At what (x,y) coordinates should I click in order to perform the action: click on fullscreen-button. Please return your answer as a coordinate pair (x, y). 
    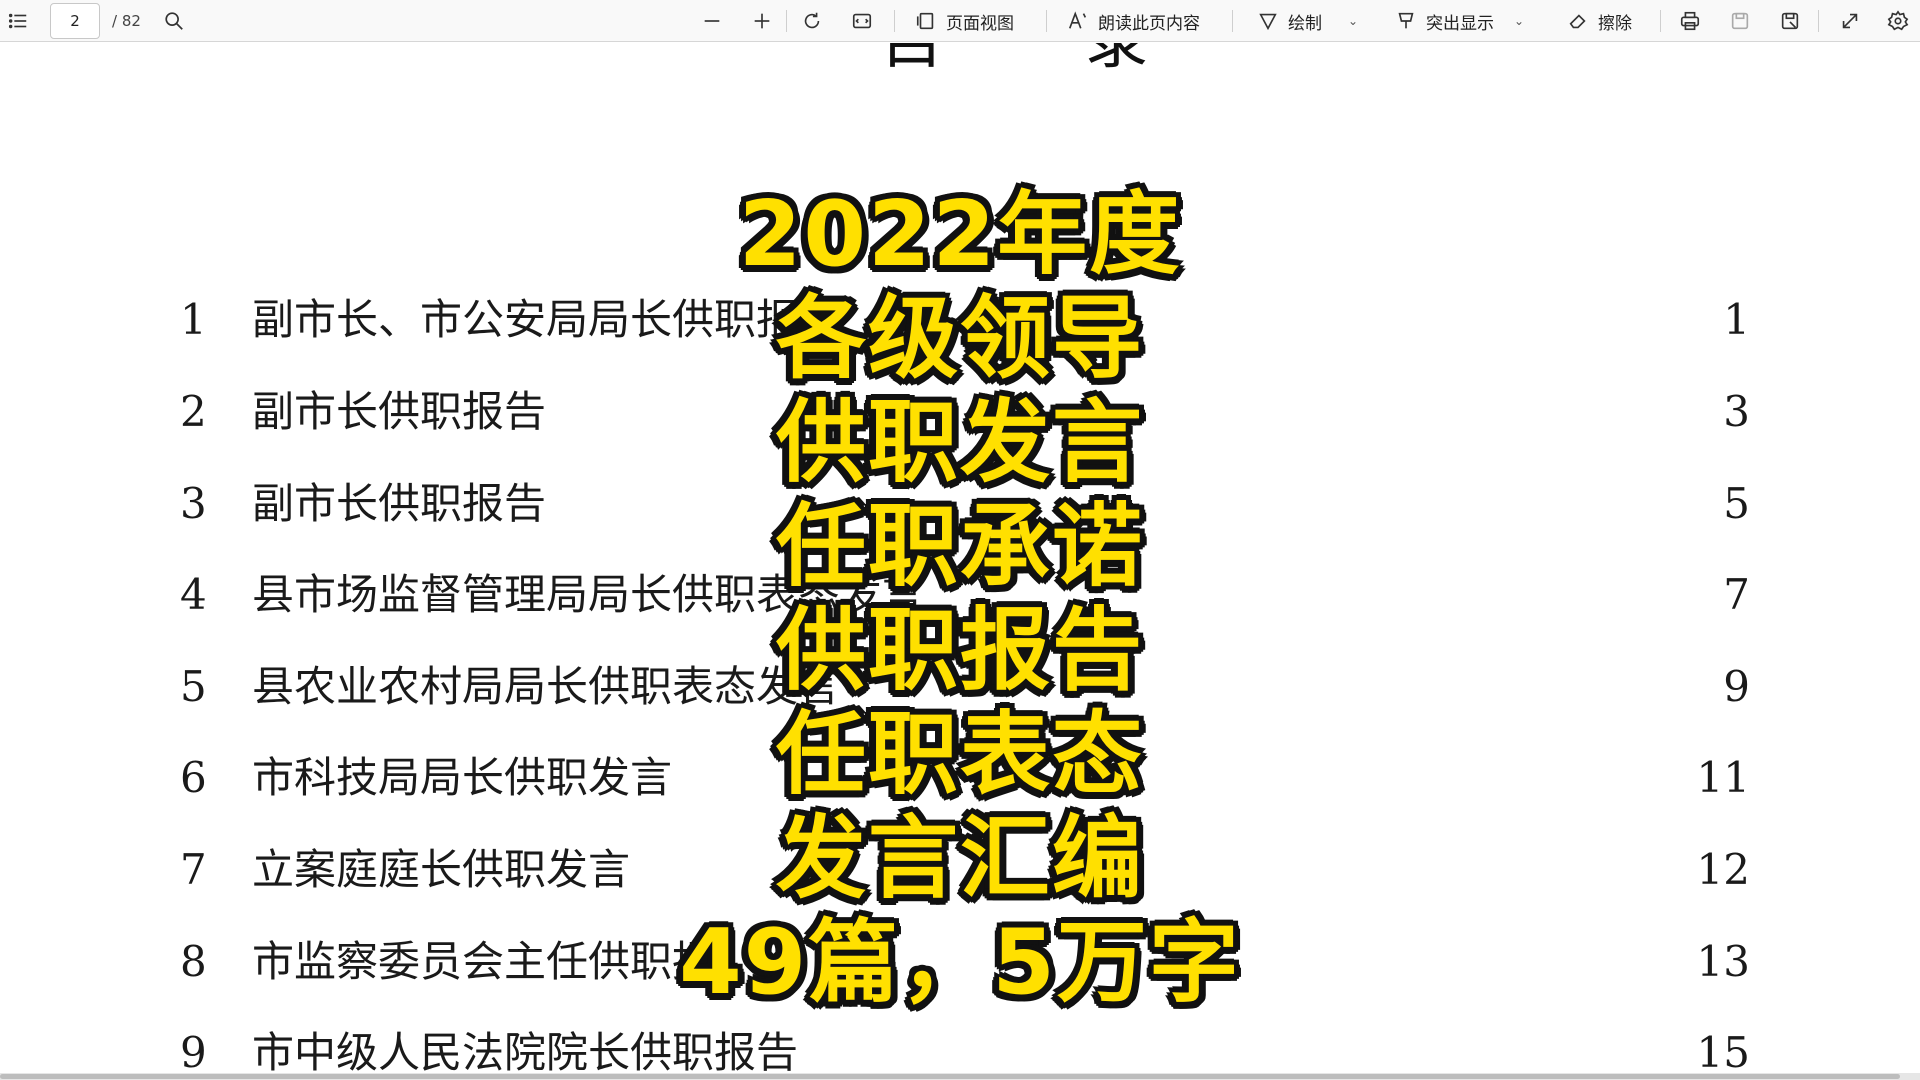
    Looking at the image, I should click on (1850, 21).